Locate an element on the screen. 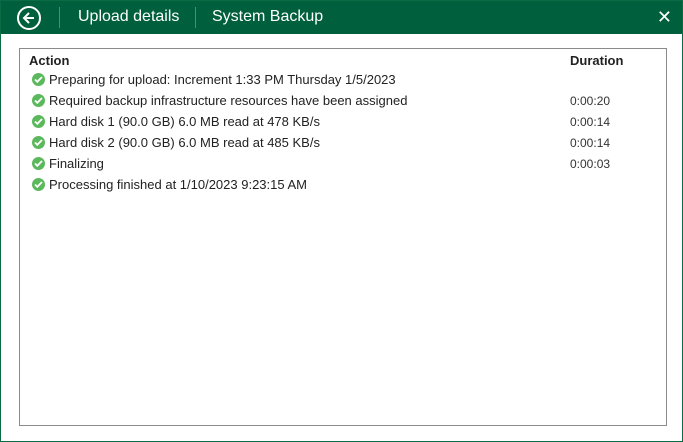 The width and height of the screenshot is (683, 442). action-text: Finalizing is located at coordinates (76, 163).